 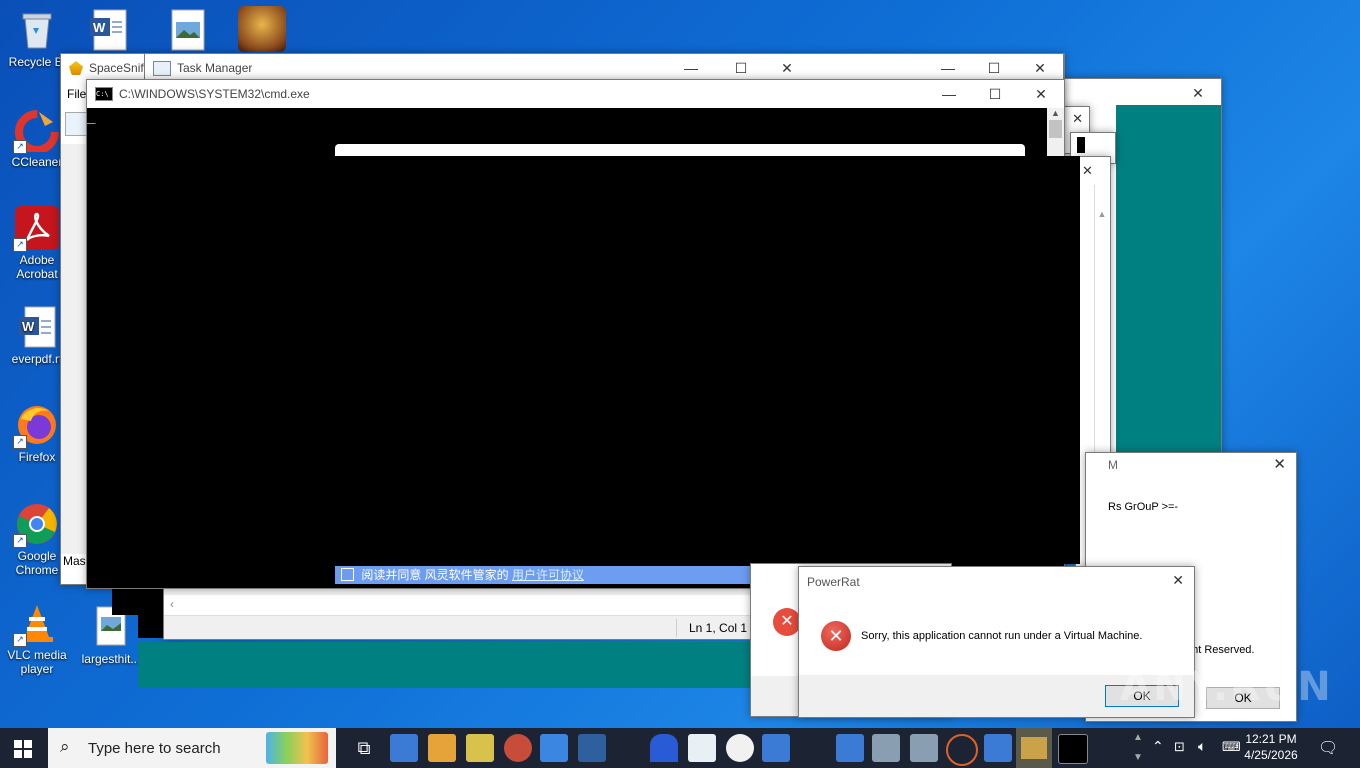 I want to click on language-icon: ⌨, so click(x=1231, y=747).